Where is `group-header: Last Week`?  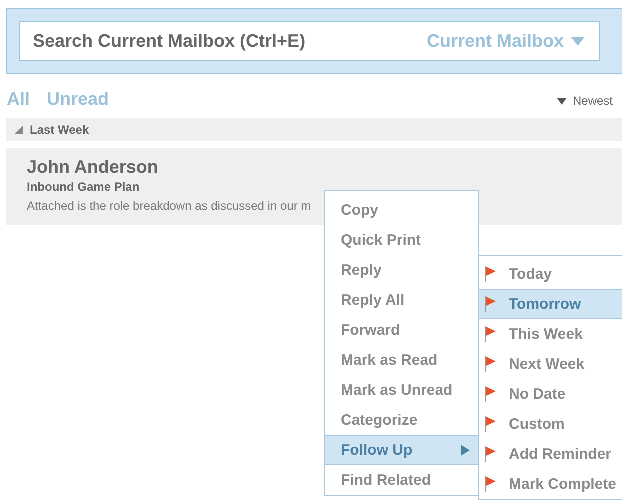 group-header: Last Week is located at coordinates (314, 129).